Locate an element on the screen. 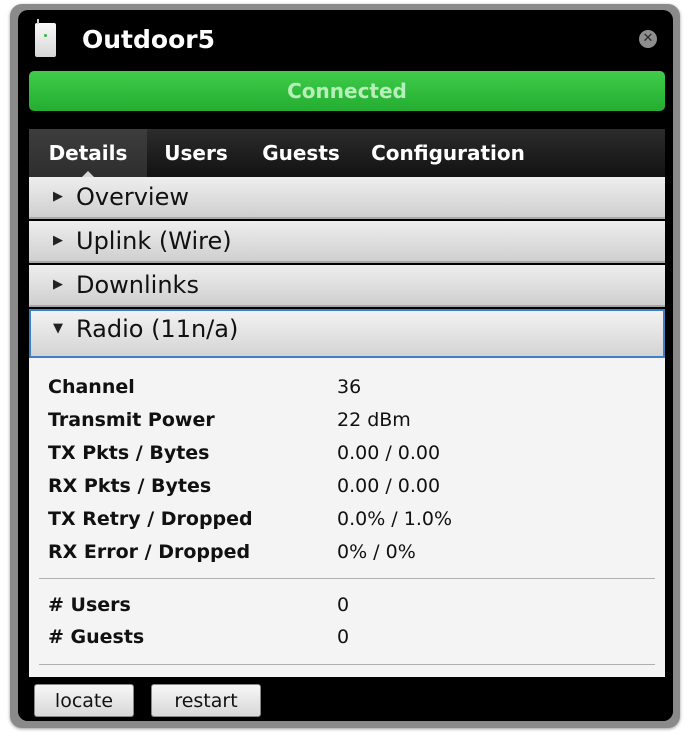  detail-value: 36 is located at coordinates (349, 387).